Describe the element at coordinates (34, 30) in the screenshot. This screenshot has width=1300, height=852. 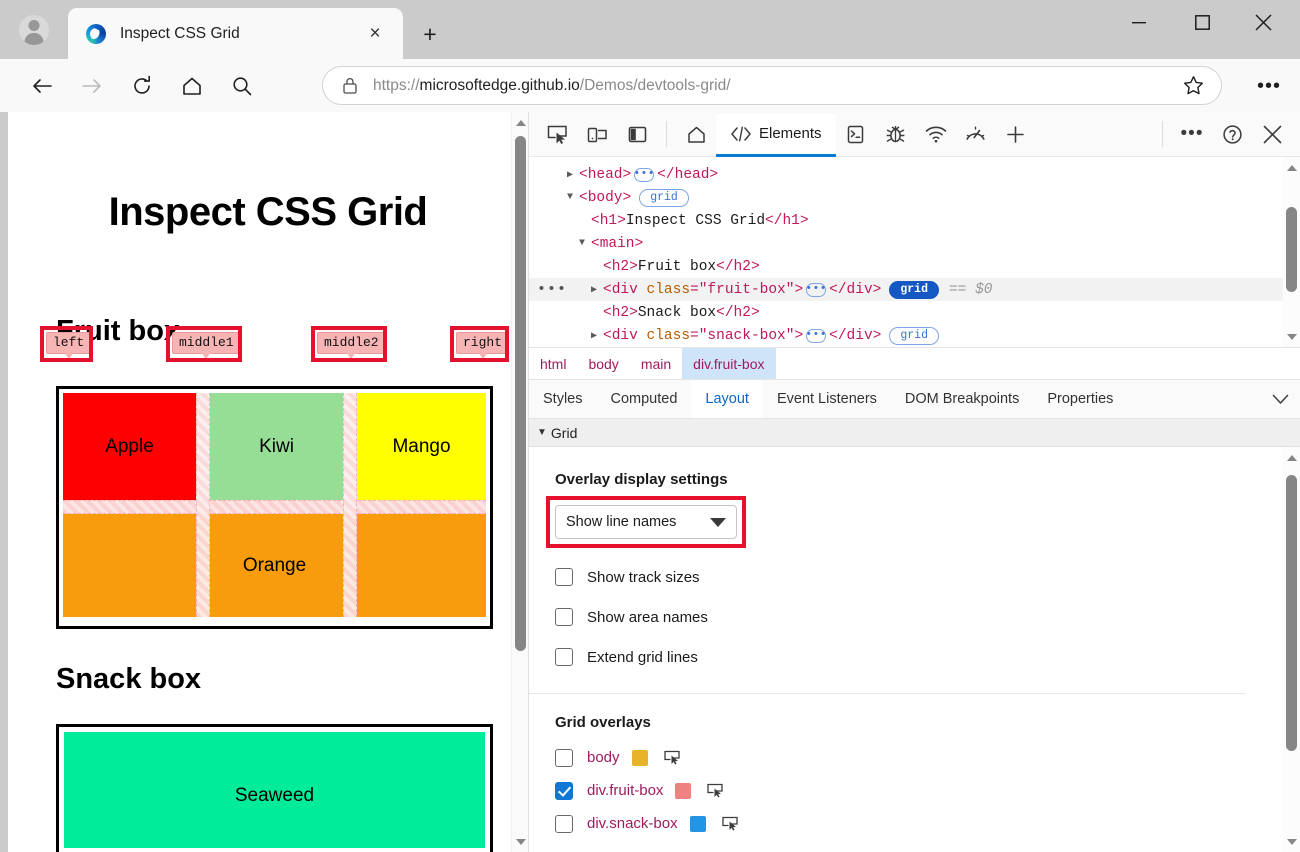
I see `profile-avatar-button` at that location.